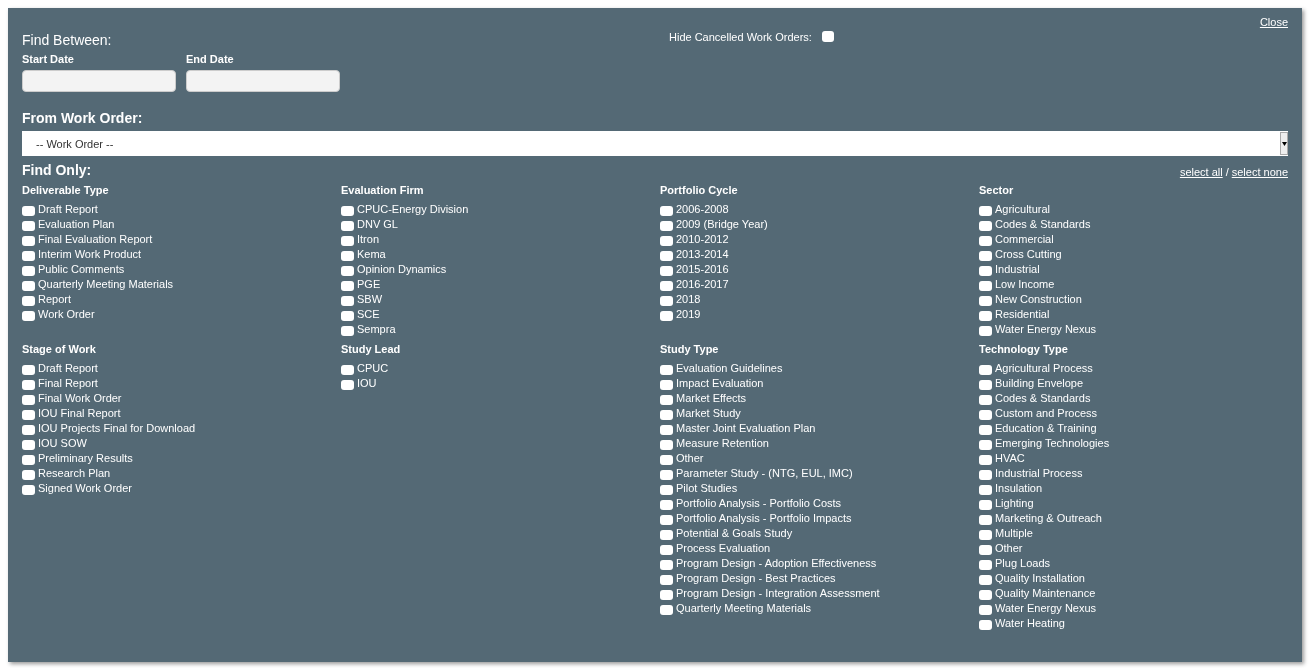  Describe the element at coordinates (1014, 532) in the screenshot. I see `checkbox-label: Multiple` at that location.